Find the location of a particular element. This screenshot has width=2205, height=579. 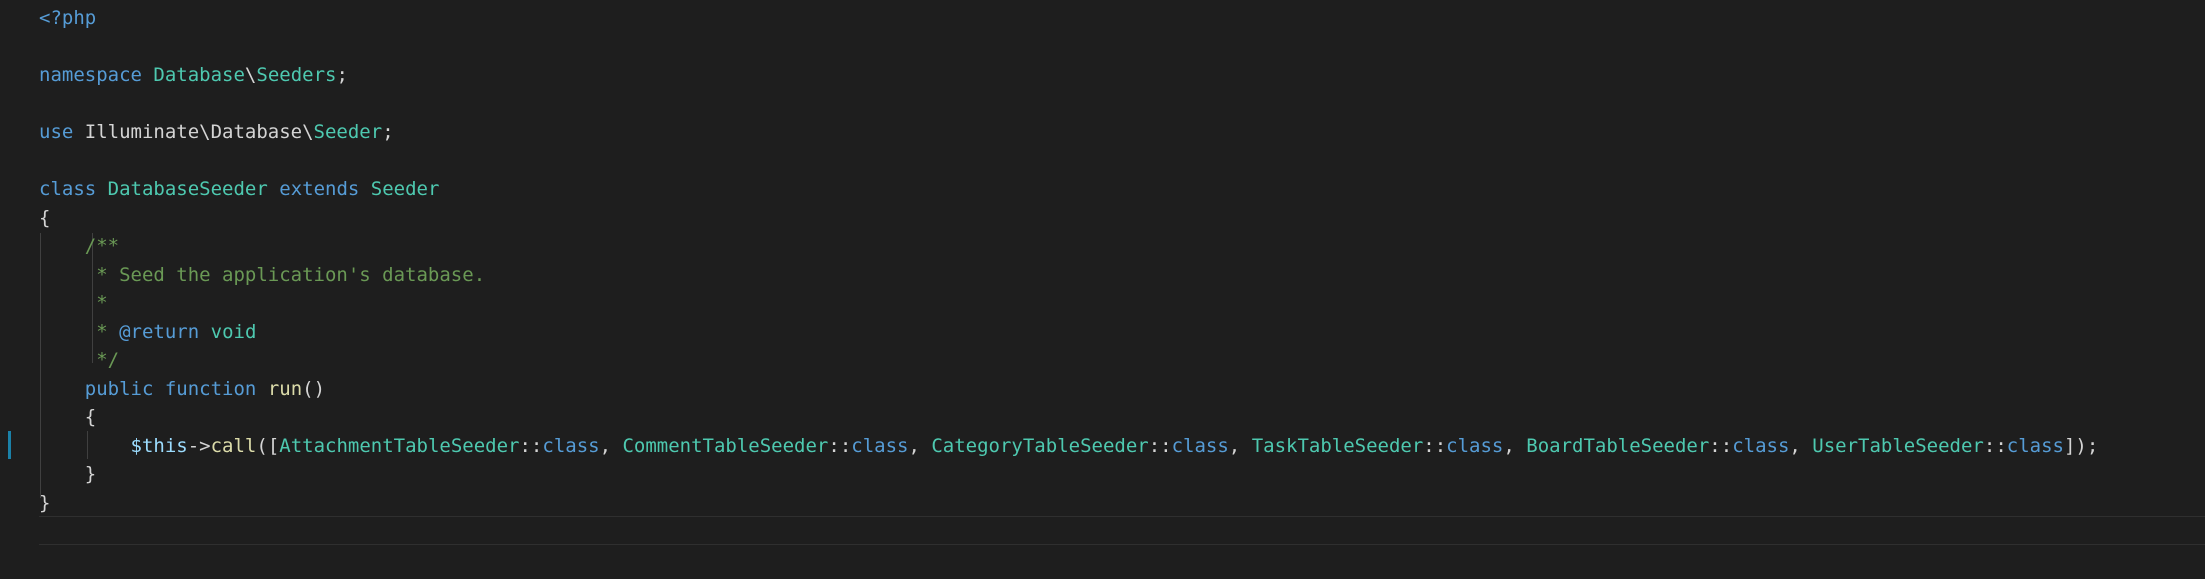

code-token: @return is located at coordinates (159, 331).